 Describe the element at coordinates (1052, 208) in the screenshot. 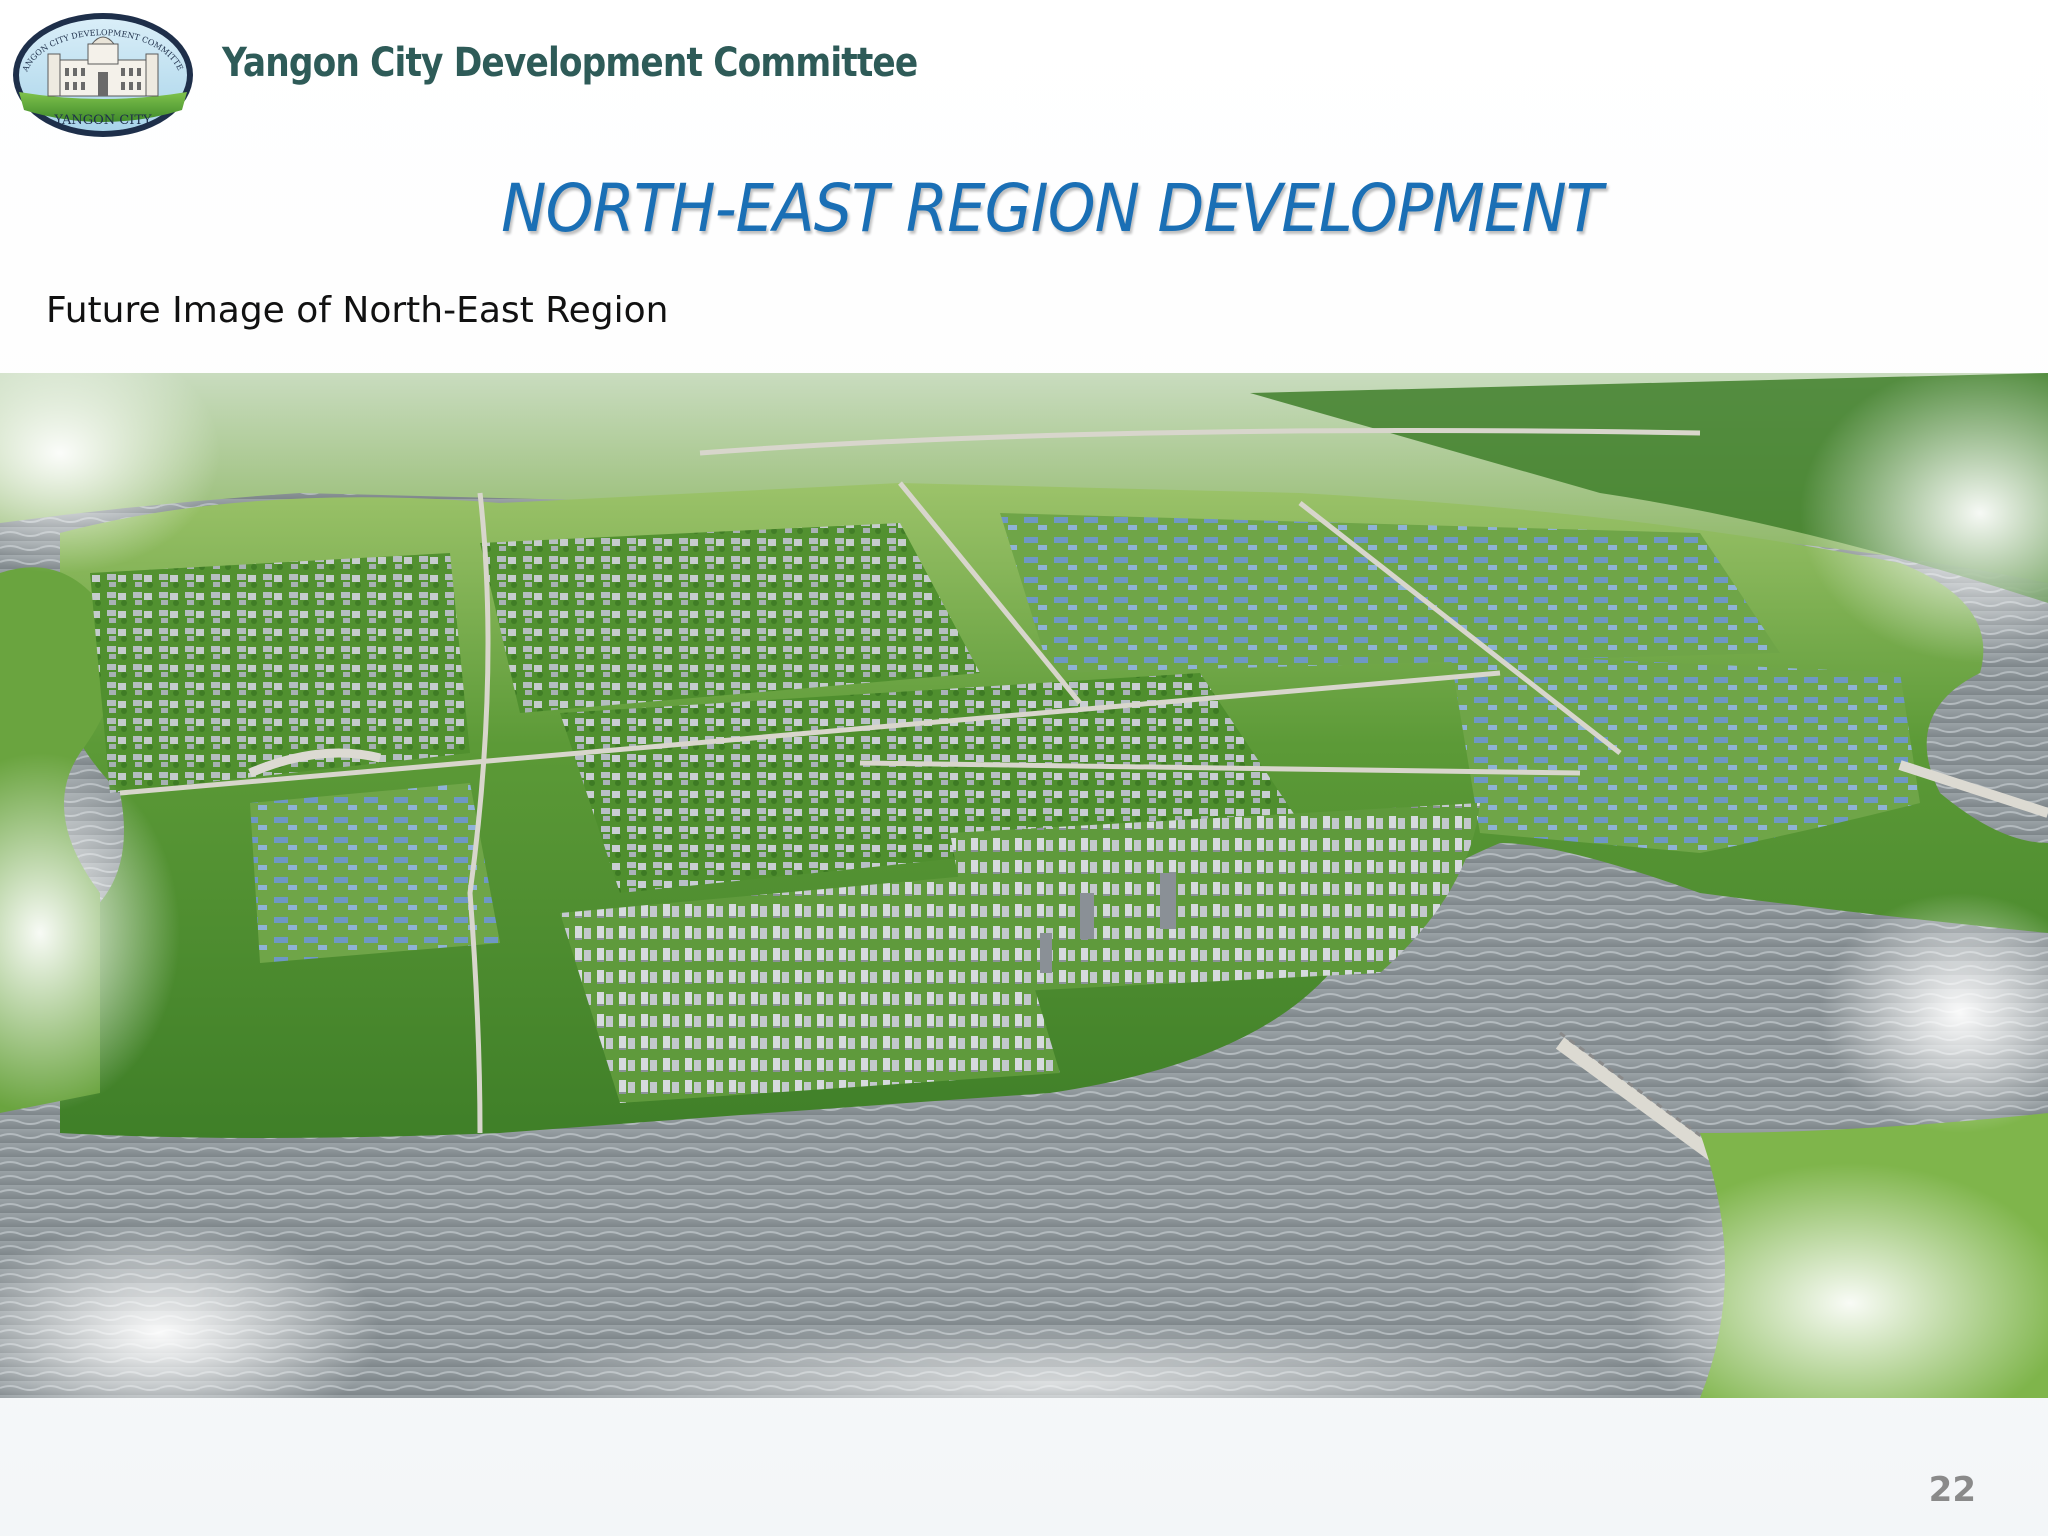

I see `slide-title: NORTH-EAST REGION DEVELOPMENT` at that location.